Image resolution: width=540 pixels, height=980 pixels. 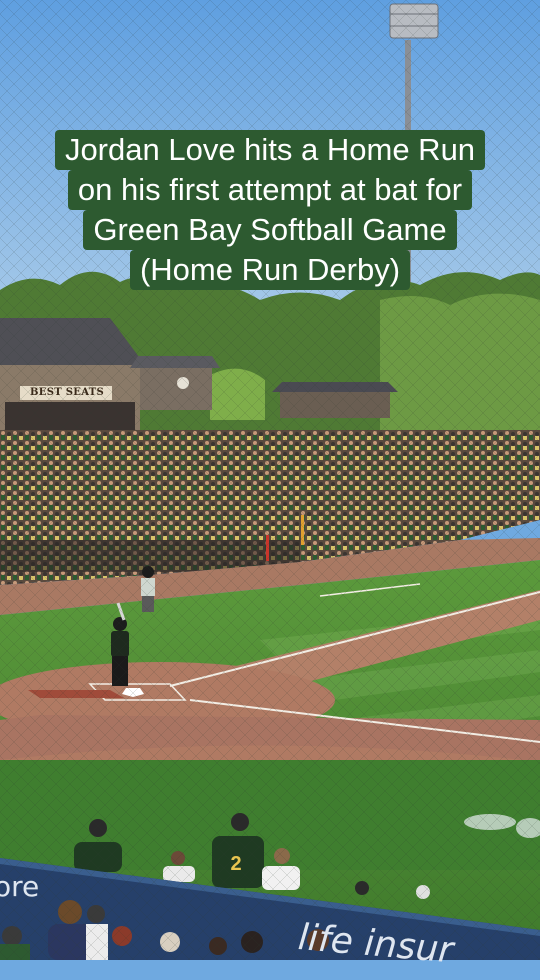 I want to click on best-seats-sign: BEST SEATS, so click(x=67, y=392).